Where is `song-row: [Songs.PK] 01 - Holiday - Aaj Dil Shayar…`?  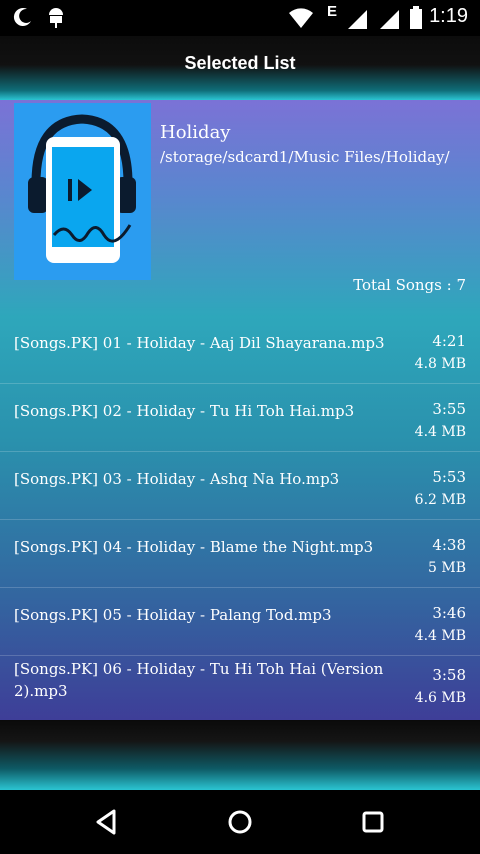
song-row: [Songs.PK] 01 - Holiday - Aaj Dil Shayar… is located at coordinates (240, 350).